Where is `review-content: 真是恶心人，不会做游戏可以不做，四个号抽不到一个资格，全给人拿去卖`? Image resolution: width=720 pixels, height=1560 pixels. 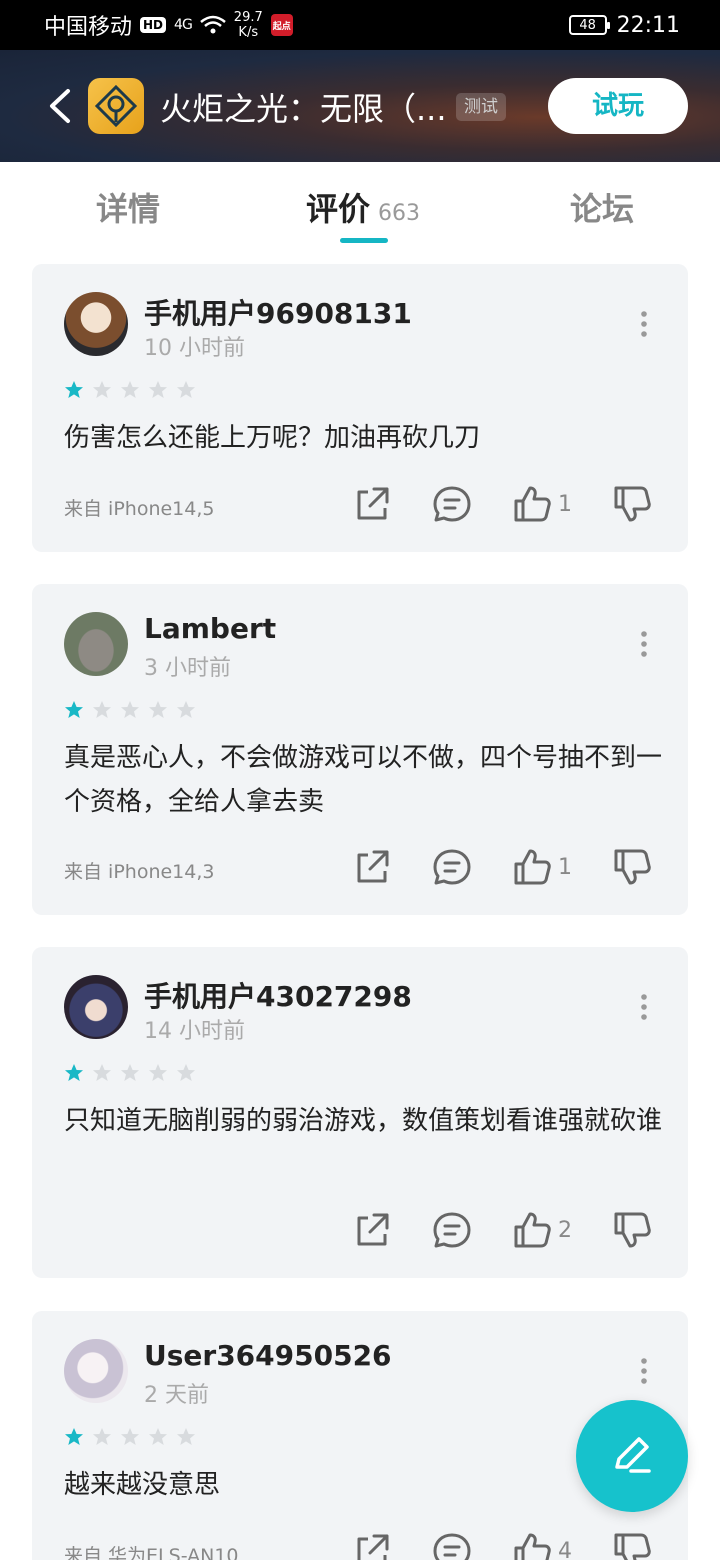 review-content: 真是恶心人，不会做游戏可以不做，四个号抽不到一个资格，全给人拿去卖 is located at coordinates (363, 780).